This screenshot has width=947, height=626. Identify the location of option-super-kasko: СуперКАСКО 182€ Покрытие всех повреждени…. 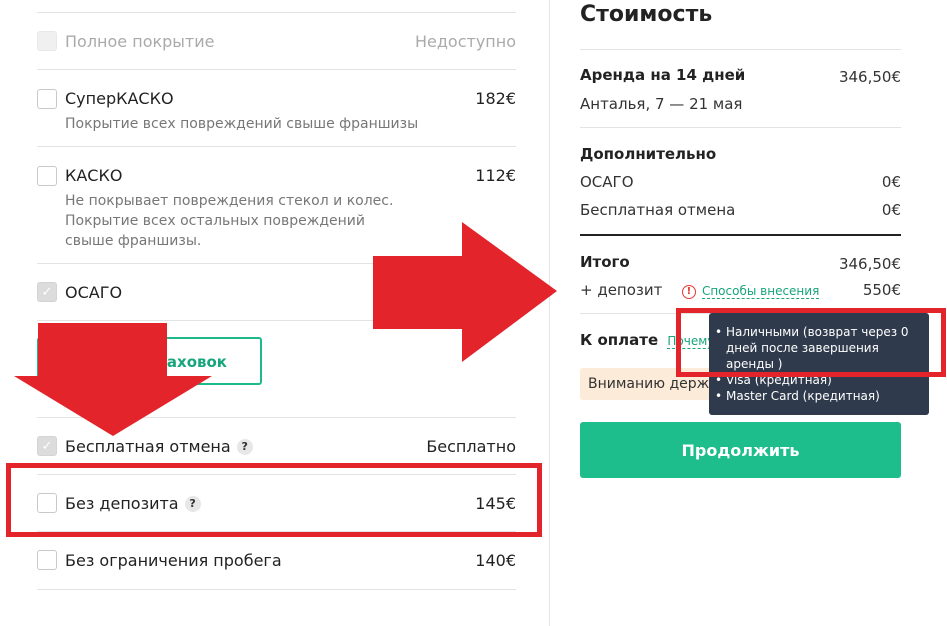
(276, 113).